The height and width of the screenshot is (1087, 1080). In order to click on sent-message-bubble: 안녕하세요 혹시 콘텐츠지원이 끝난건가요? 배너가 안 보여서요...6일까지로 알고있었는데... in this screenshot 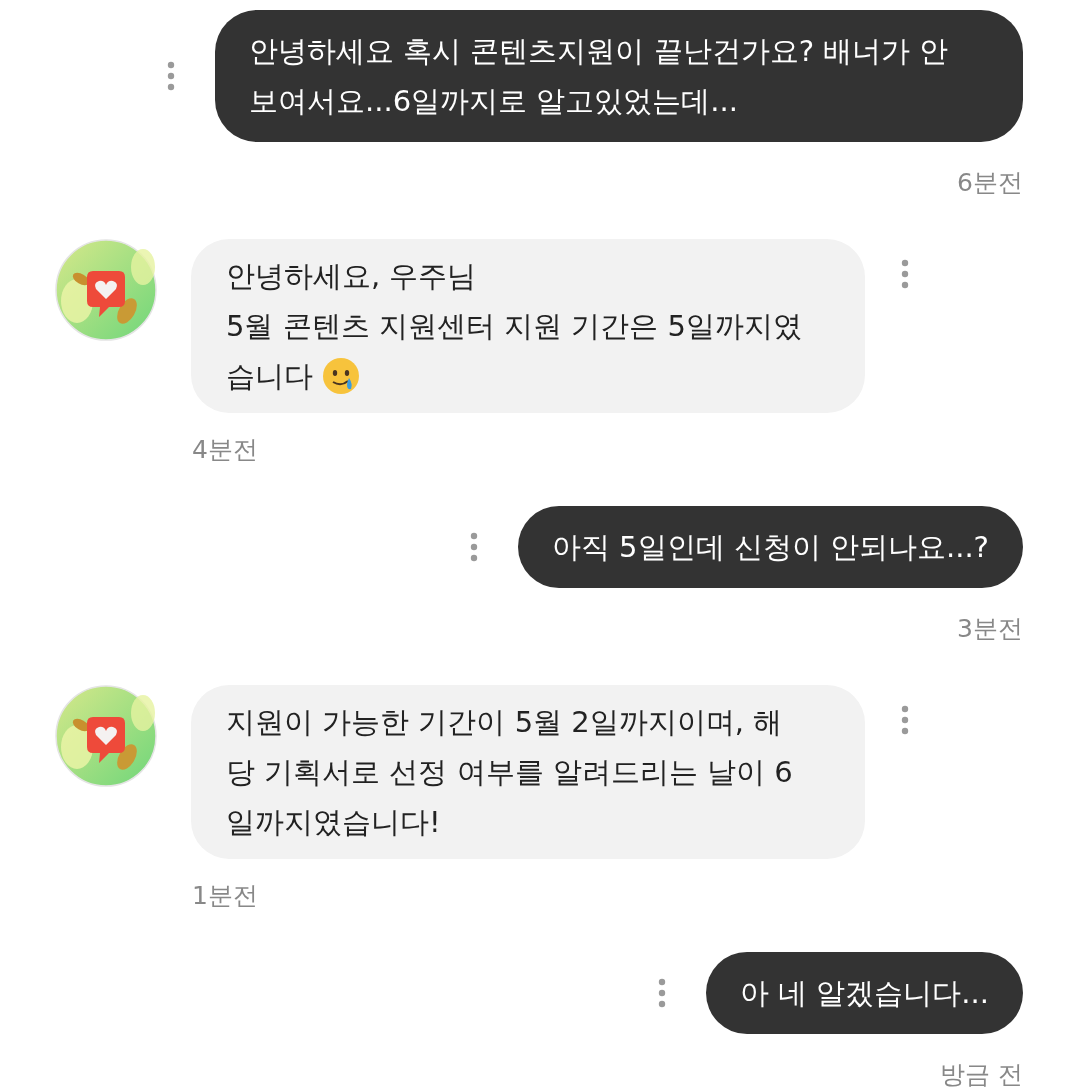, I will do `click(619, 76)`.